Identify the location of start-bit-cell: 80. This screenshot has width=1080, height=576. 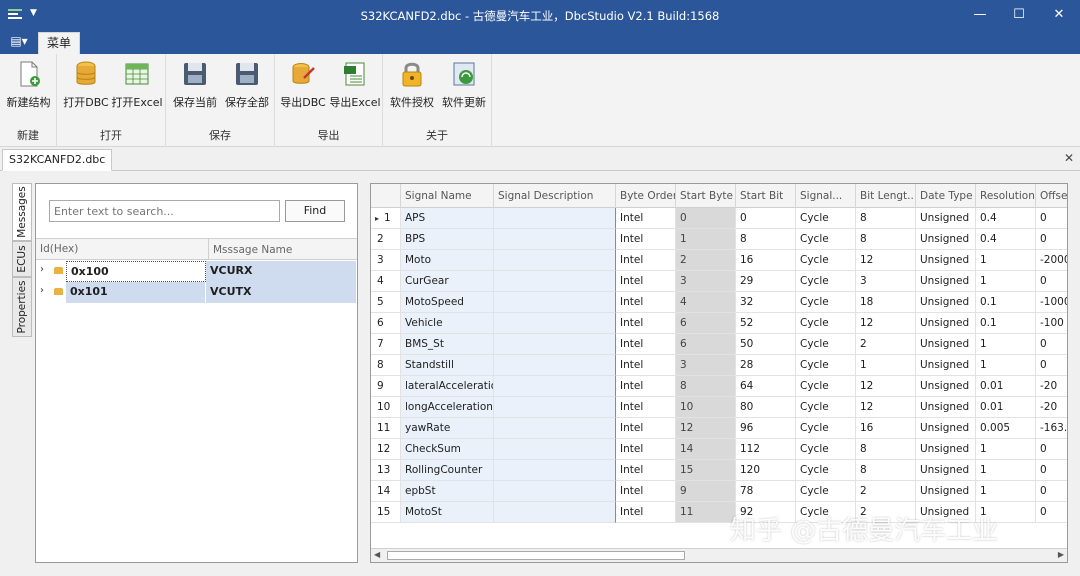
(766, 407).